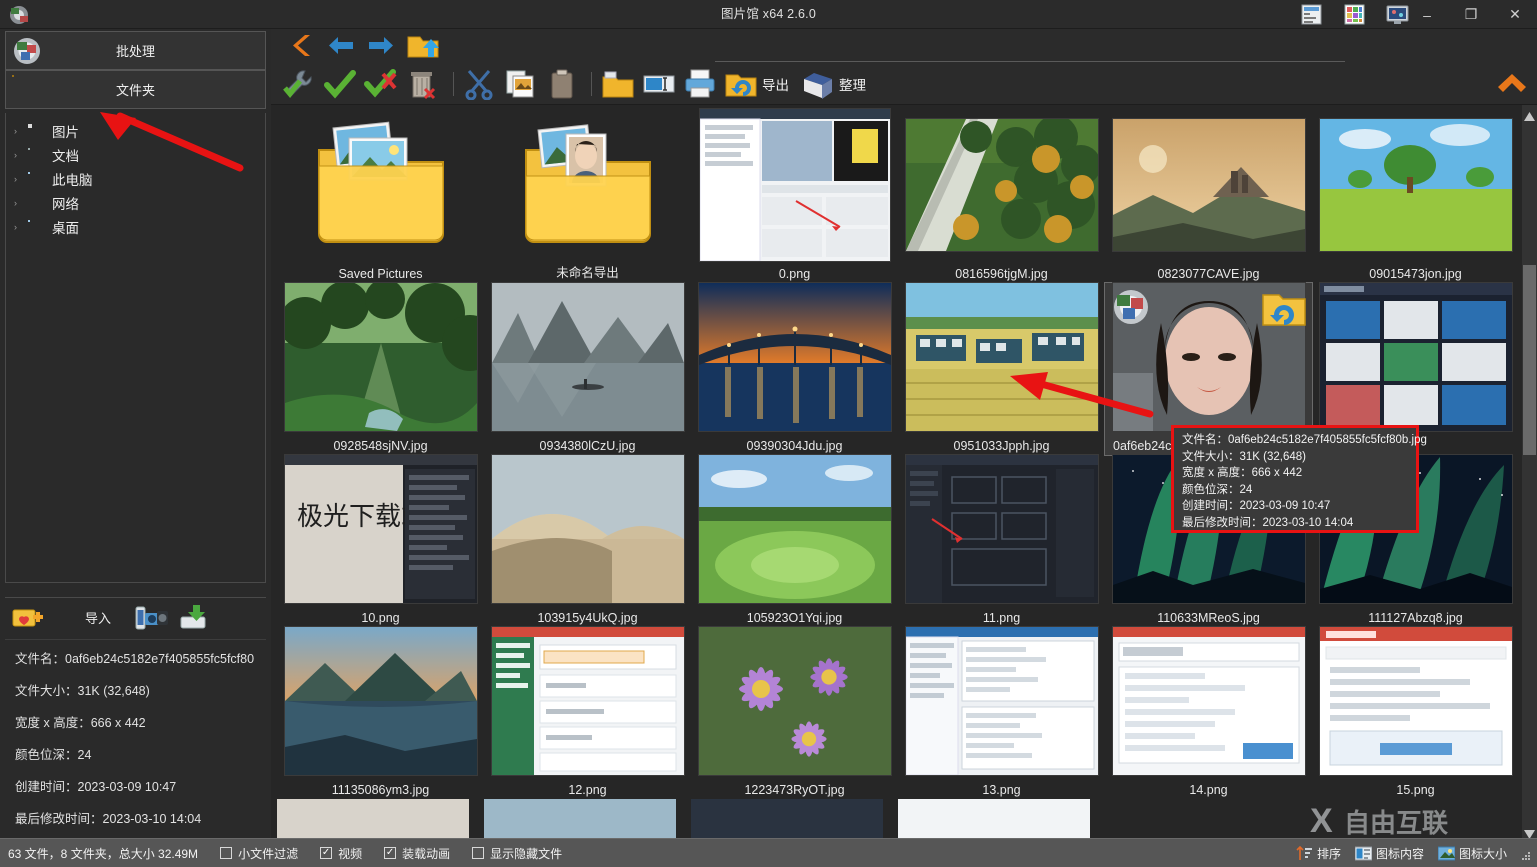 The width and height of the screenshot is (1537, 867). Describe the element at coordinates (1208, 197) in the screenshot. I see `grid-cell: 0823077CAVE.jpg` at that location.